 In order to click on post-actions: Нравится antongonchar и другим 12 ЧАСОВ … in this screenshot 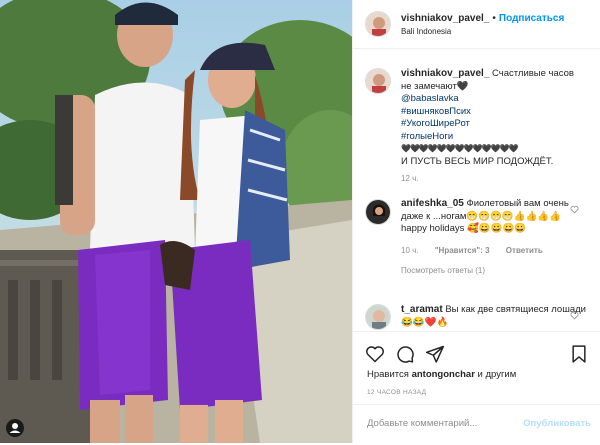, I will do `click(476, 387)`.